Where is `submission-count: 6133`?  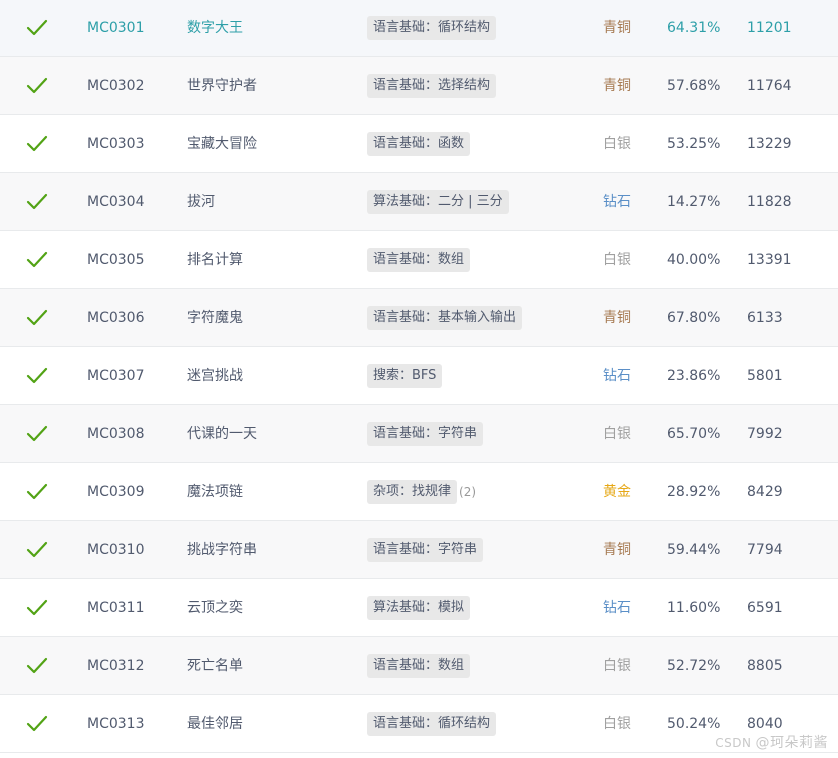
submission-count: 6133 is located at coordinates (765, 318).